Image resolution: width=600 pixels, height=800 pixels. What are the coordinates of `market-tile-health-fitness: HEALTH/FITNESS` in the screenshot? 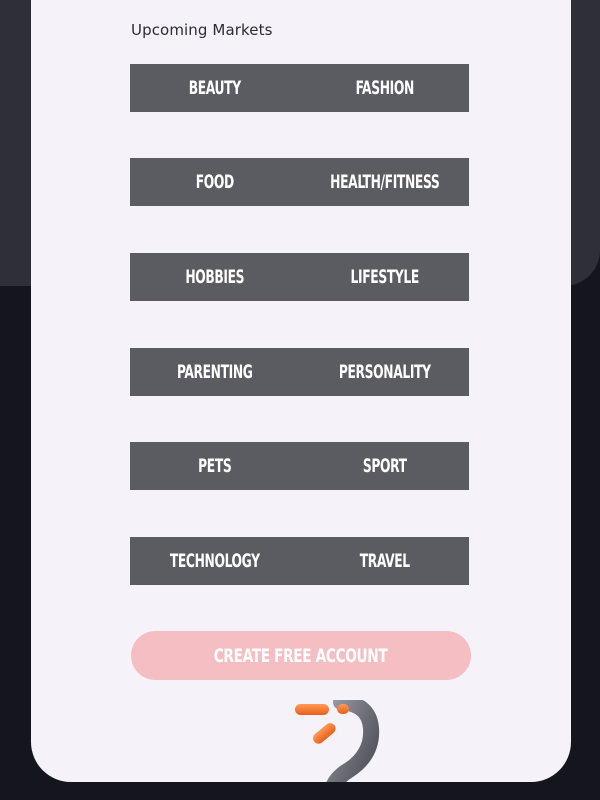 It's located at (384, 182).